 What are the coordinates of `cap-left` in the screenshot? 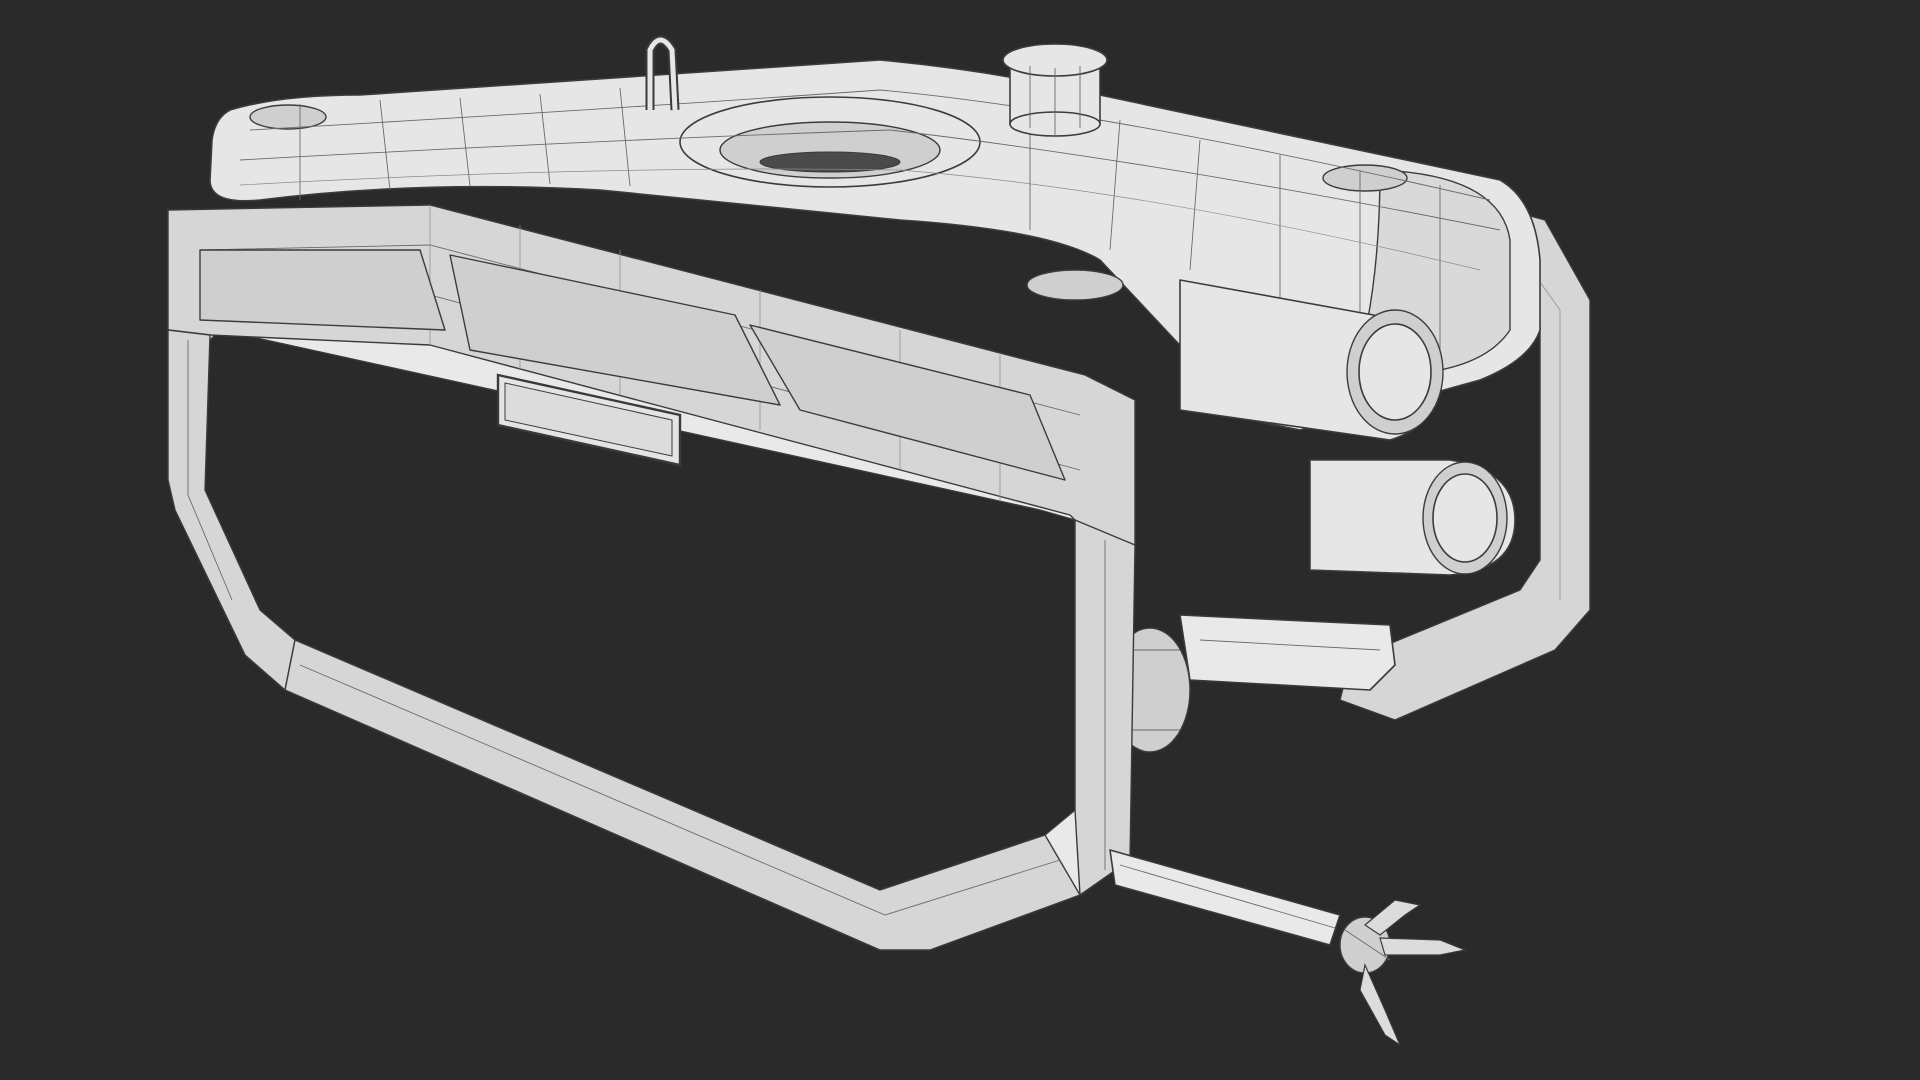 It's located at (288, 117).